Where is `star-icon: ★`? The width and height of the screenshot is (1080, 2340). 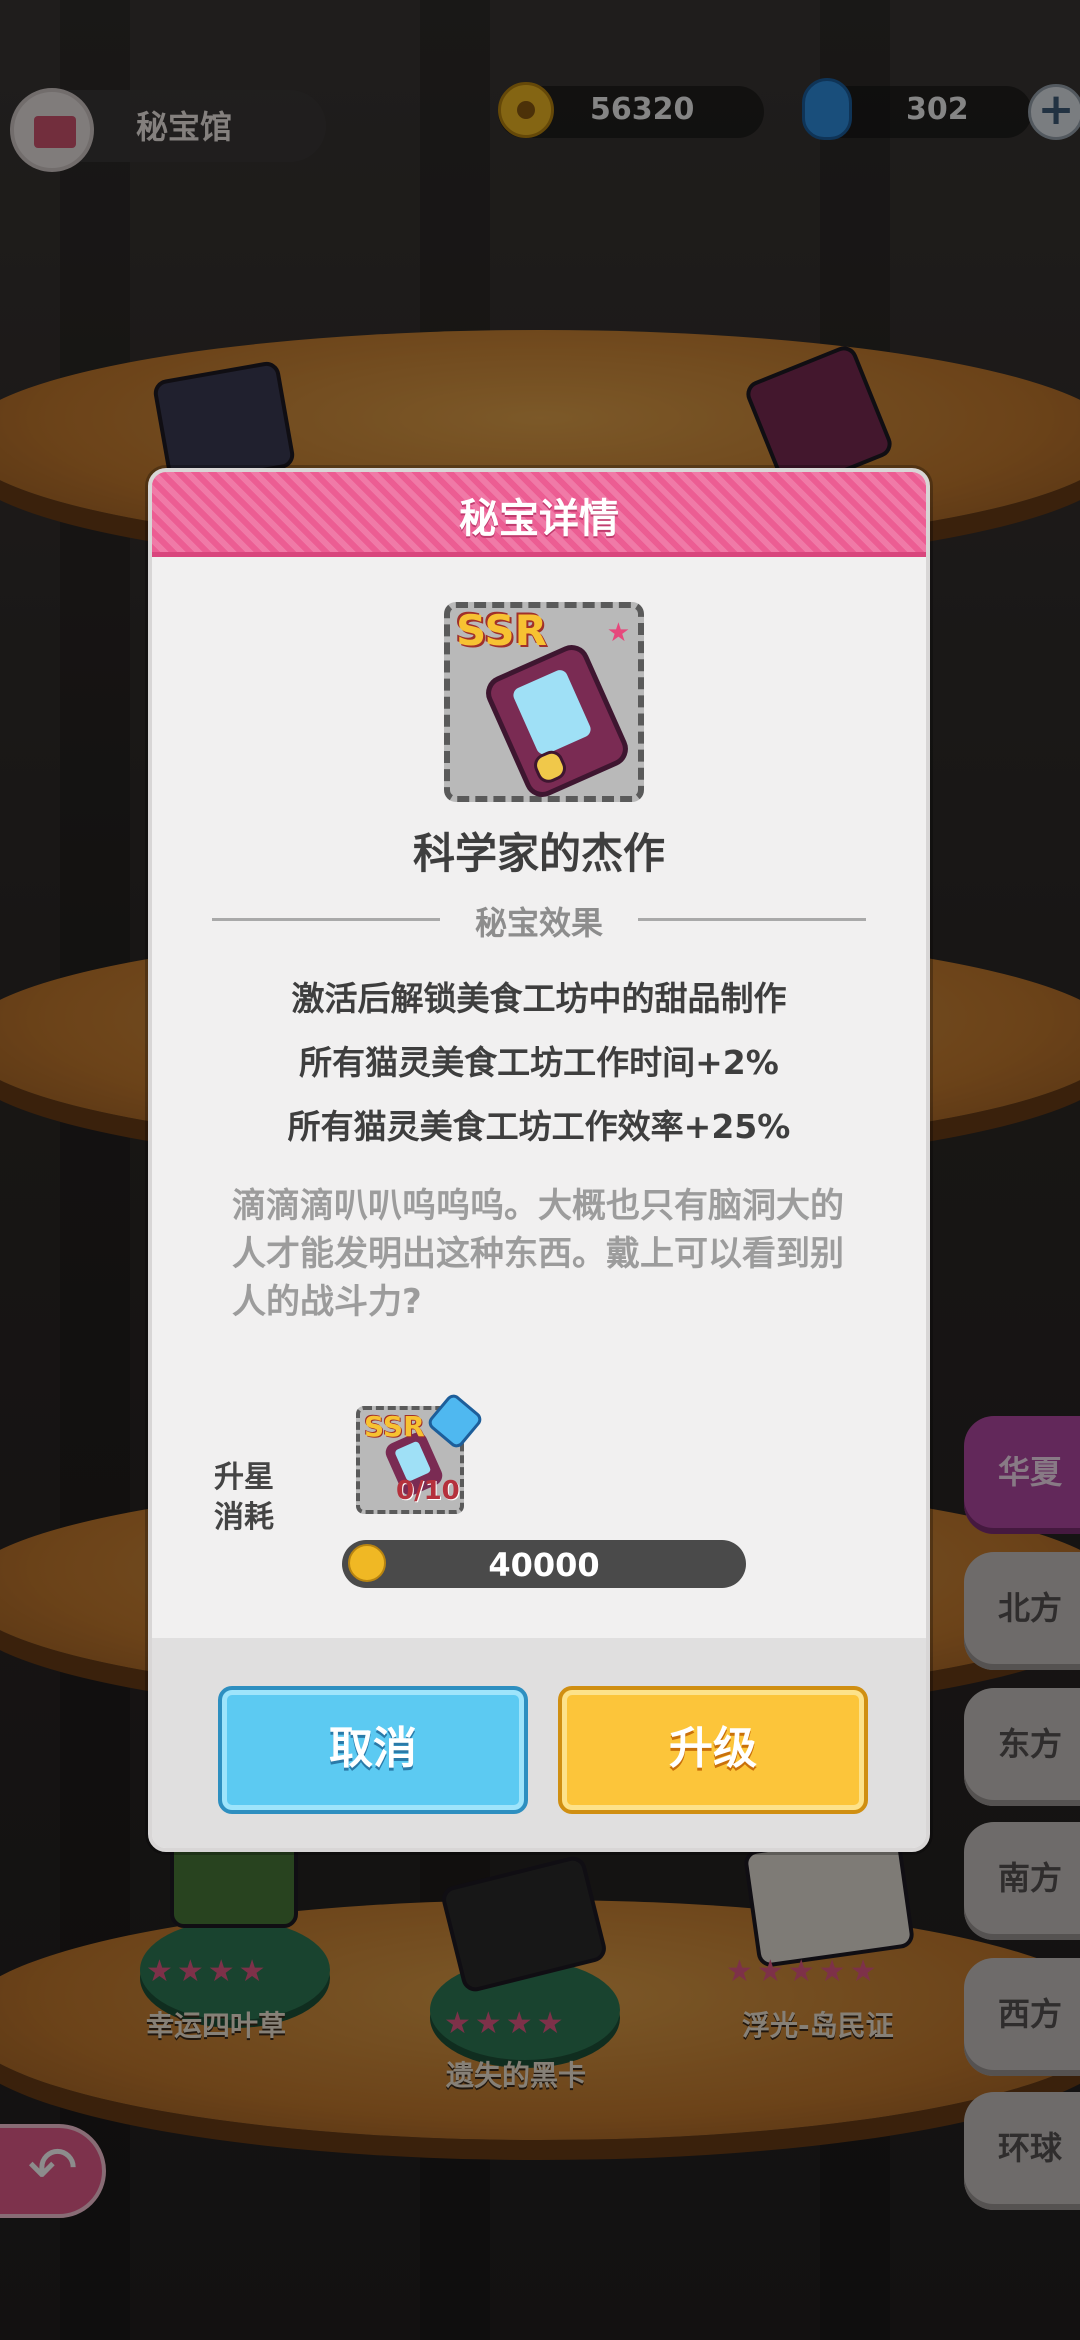 star-icon: ★ is located at coordinates (618, 633).